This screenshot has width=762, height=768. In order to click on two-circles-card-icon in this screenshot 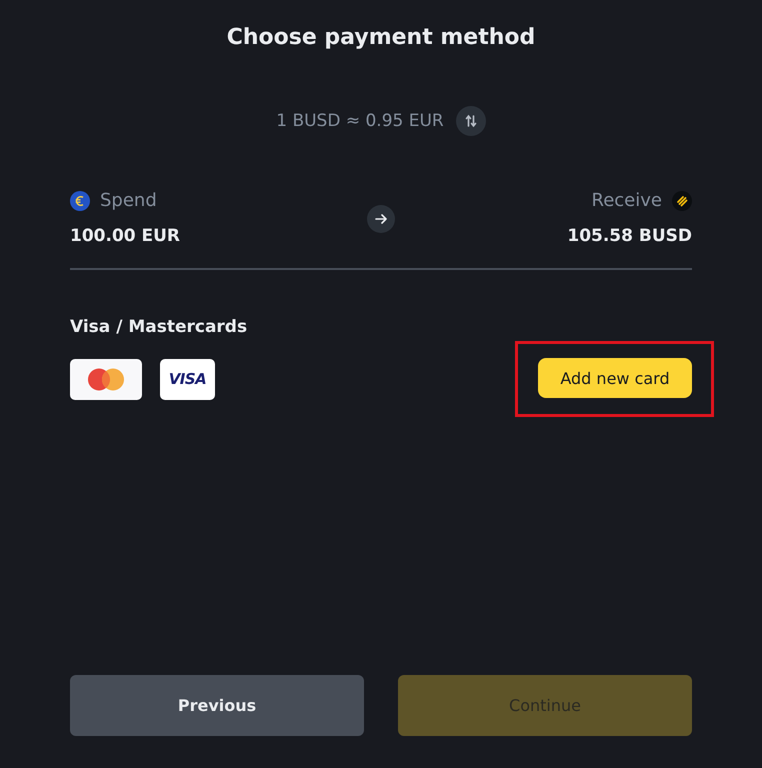, I will do `click(106, 379)`.